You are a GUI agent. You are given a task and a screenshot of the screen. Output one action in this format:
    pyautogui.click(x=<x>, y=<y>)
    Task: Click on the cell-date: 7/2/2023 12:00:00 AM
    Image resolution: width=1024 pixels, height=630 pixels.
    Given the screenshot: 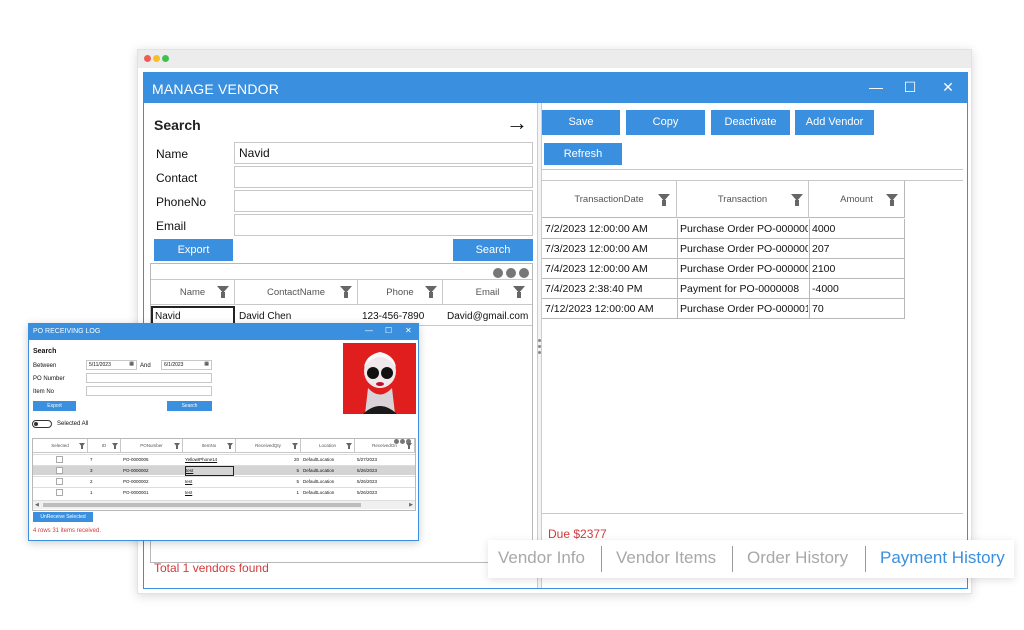 What is the action you would take?
    pyautogui.click(x=596, y=229)
    